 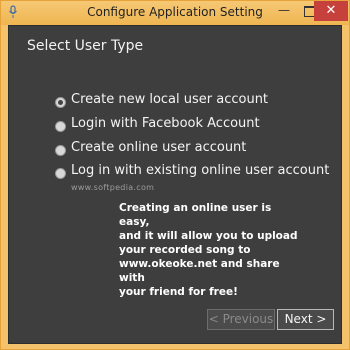 I want to click on option-label: Create new local user account, so click(x=170, y=99).